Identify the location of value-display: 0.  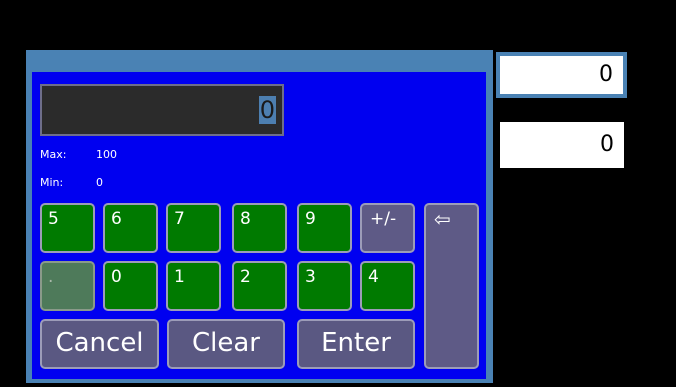
(162, 110).